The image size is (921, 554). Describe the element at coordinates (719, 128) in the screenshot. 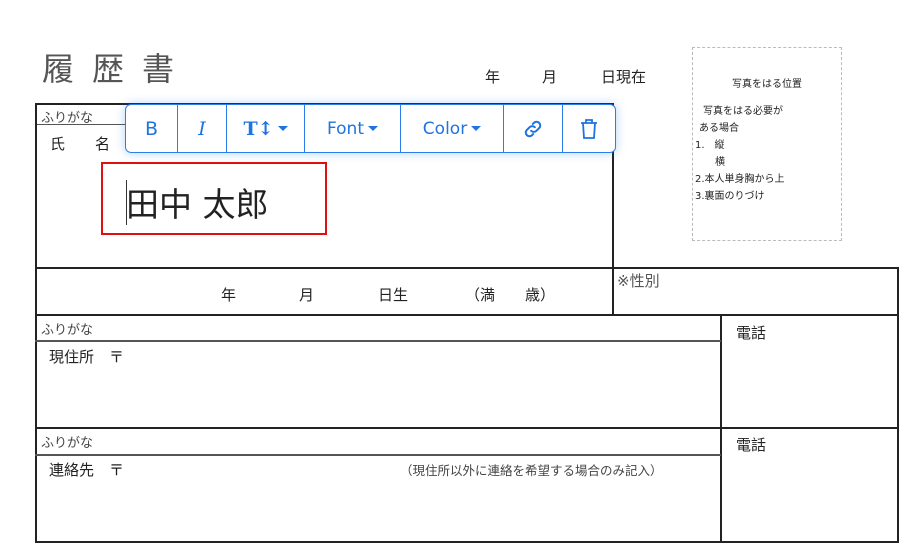

I see `photo-line: ある場合` at that location.